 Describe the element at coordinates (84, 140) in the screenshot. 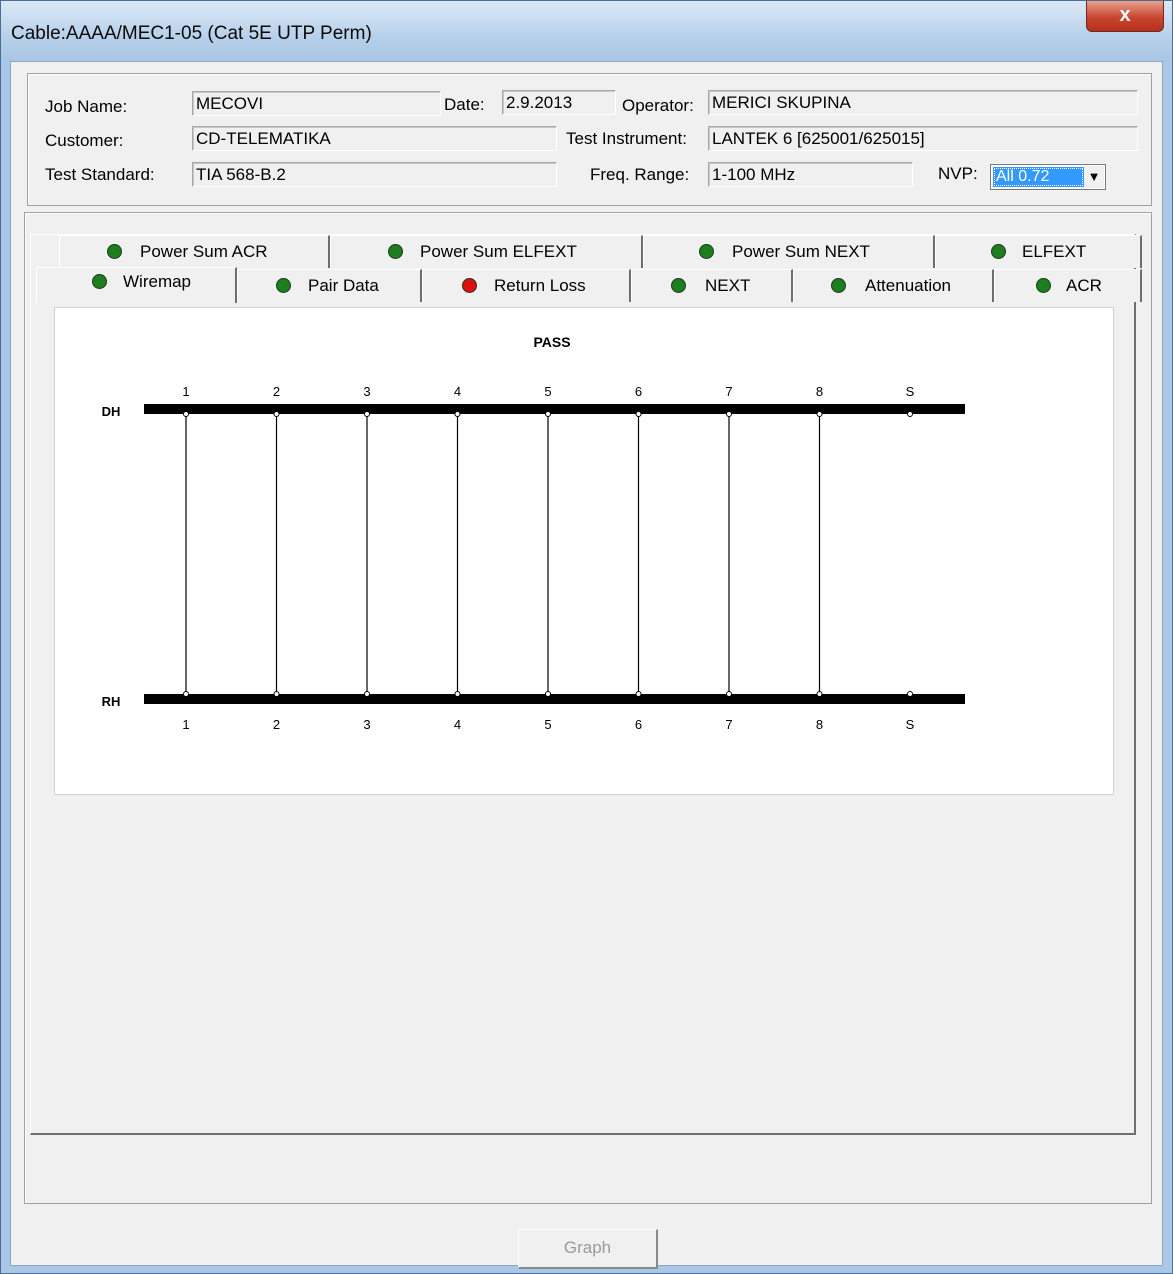

I see `customer-label: Customer:` at that location.